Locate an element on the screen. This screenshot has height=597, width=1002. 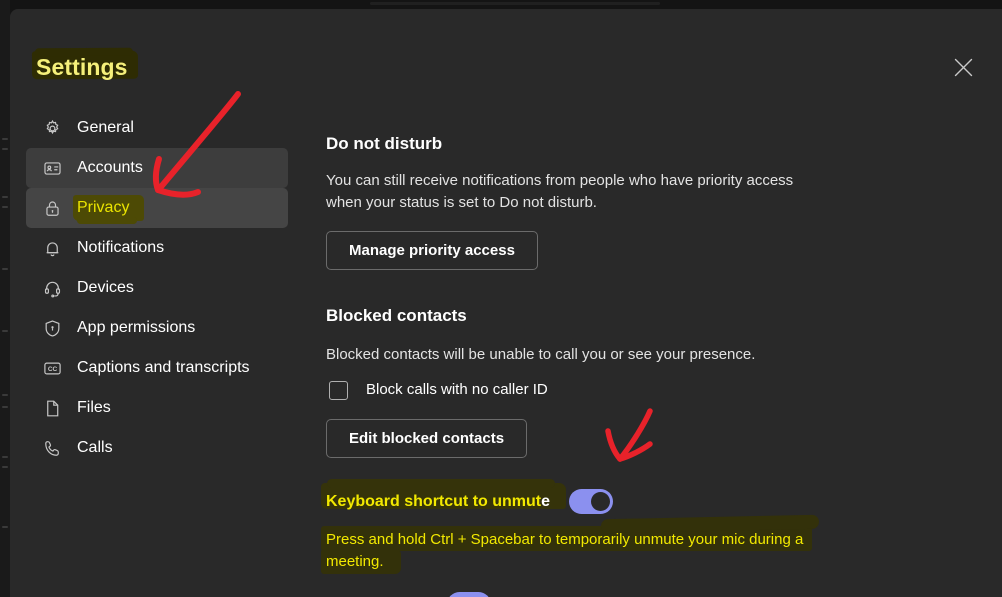
sidebar-item-label: Calls is located at coordinates (95, 447).